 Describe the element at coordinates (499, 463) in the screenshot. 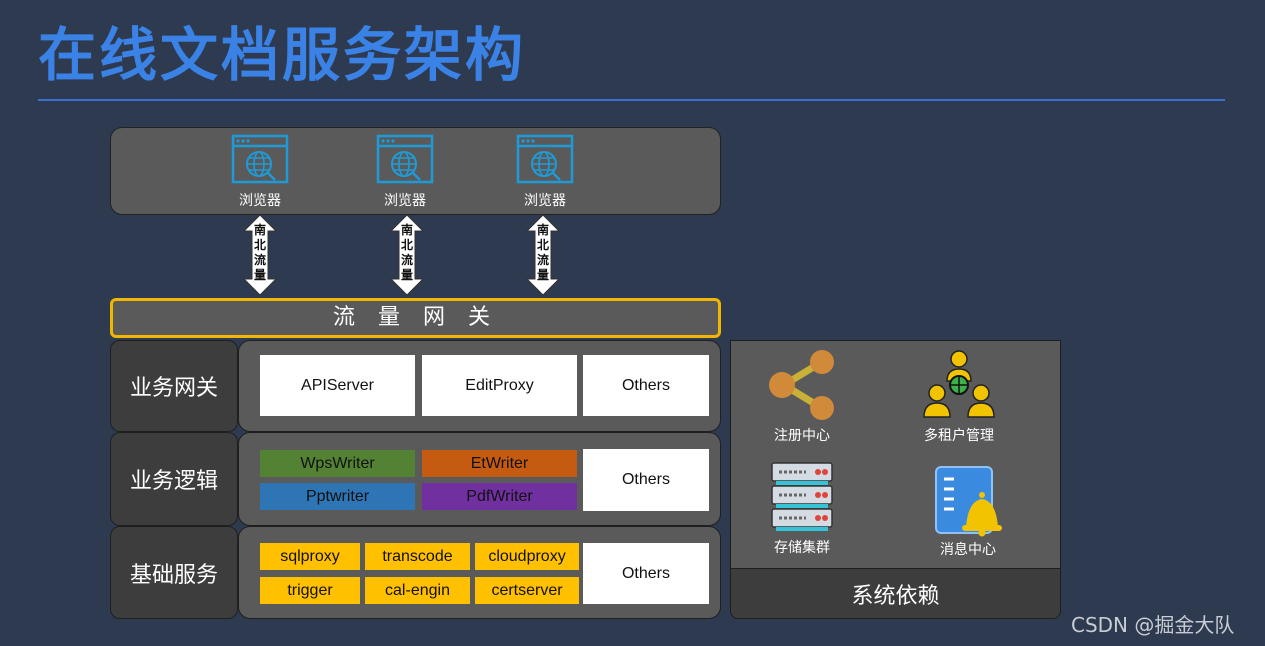

I see `etwriter-box: EtWriter` at that location.